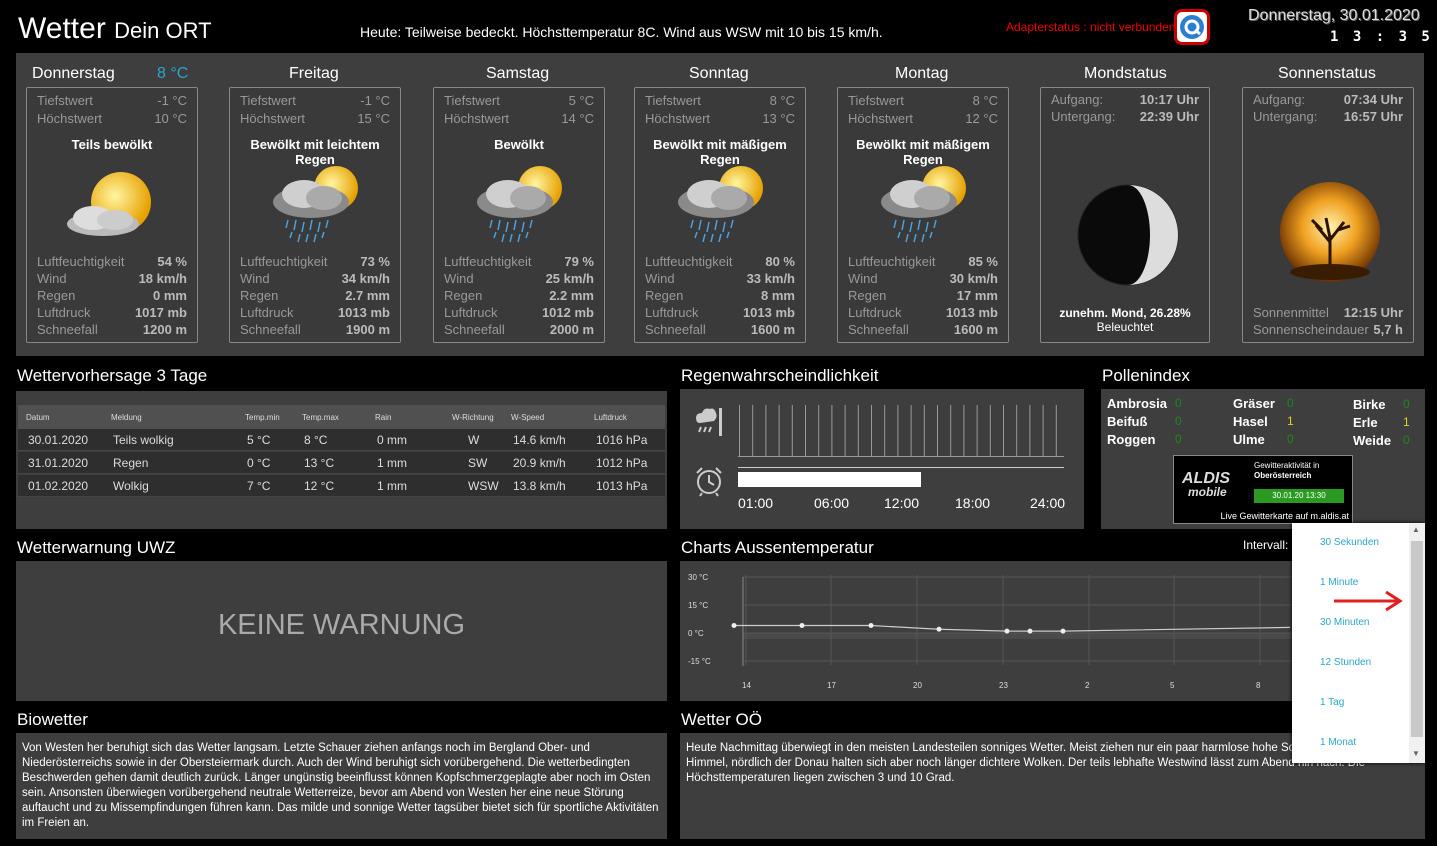  Describe the element at coordinates (58, 486) in the screenshot. I see `table-cell: 01.02.2020` at that location.